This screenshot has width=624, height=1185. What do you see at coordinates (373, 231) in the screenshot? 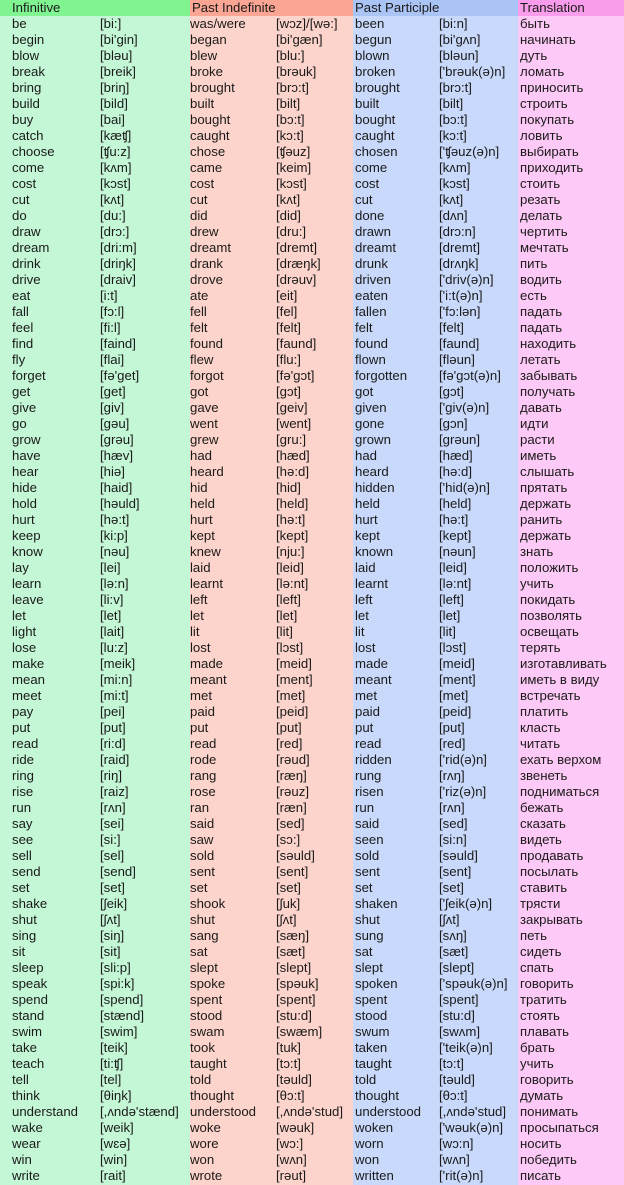
I see `past-participle-cell: drawn` at bounding box center [373, 231].